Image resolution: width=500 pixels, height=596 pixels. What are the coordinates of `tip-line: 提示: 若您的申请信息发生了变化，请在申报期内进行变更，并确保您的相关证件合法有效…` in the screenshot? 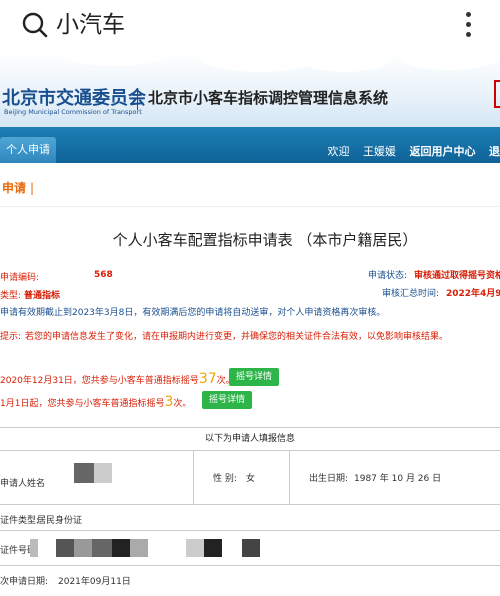 It's located at (224, 337).